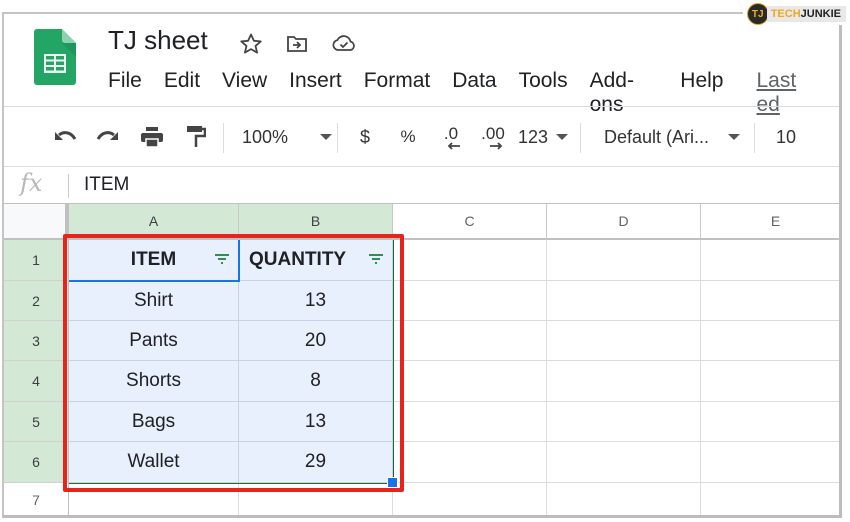 The height and width of the screenshot is (522, 850). What do you see at coordinates (470, 260) in the screenshot?
I see `cell-c1` at bounding box center [470, 260].